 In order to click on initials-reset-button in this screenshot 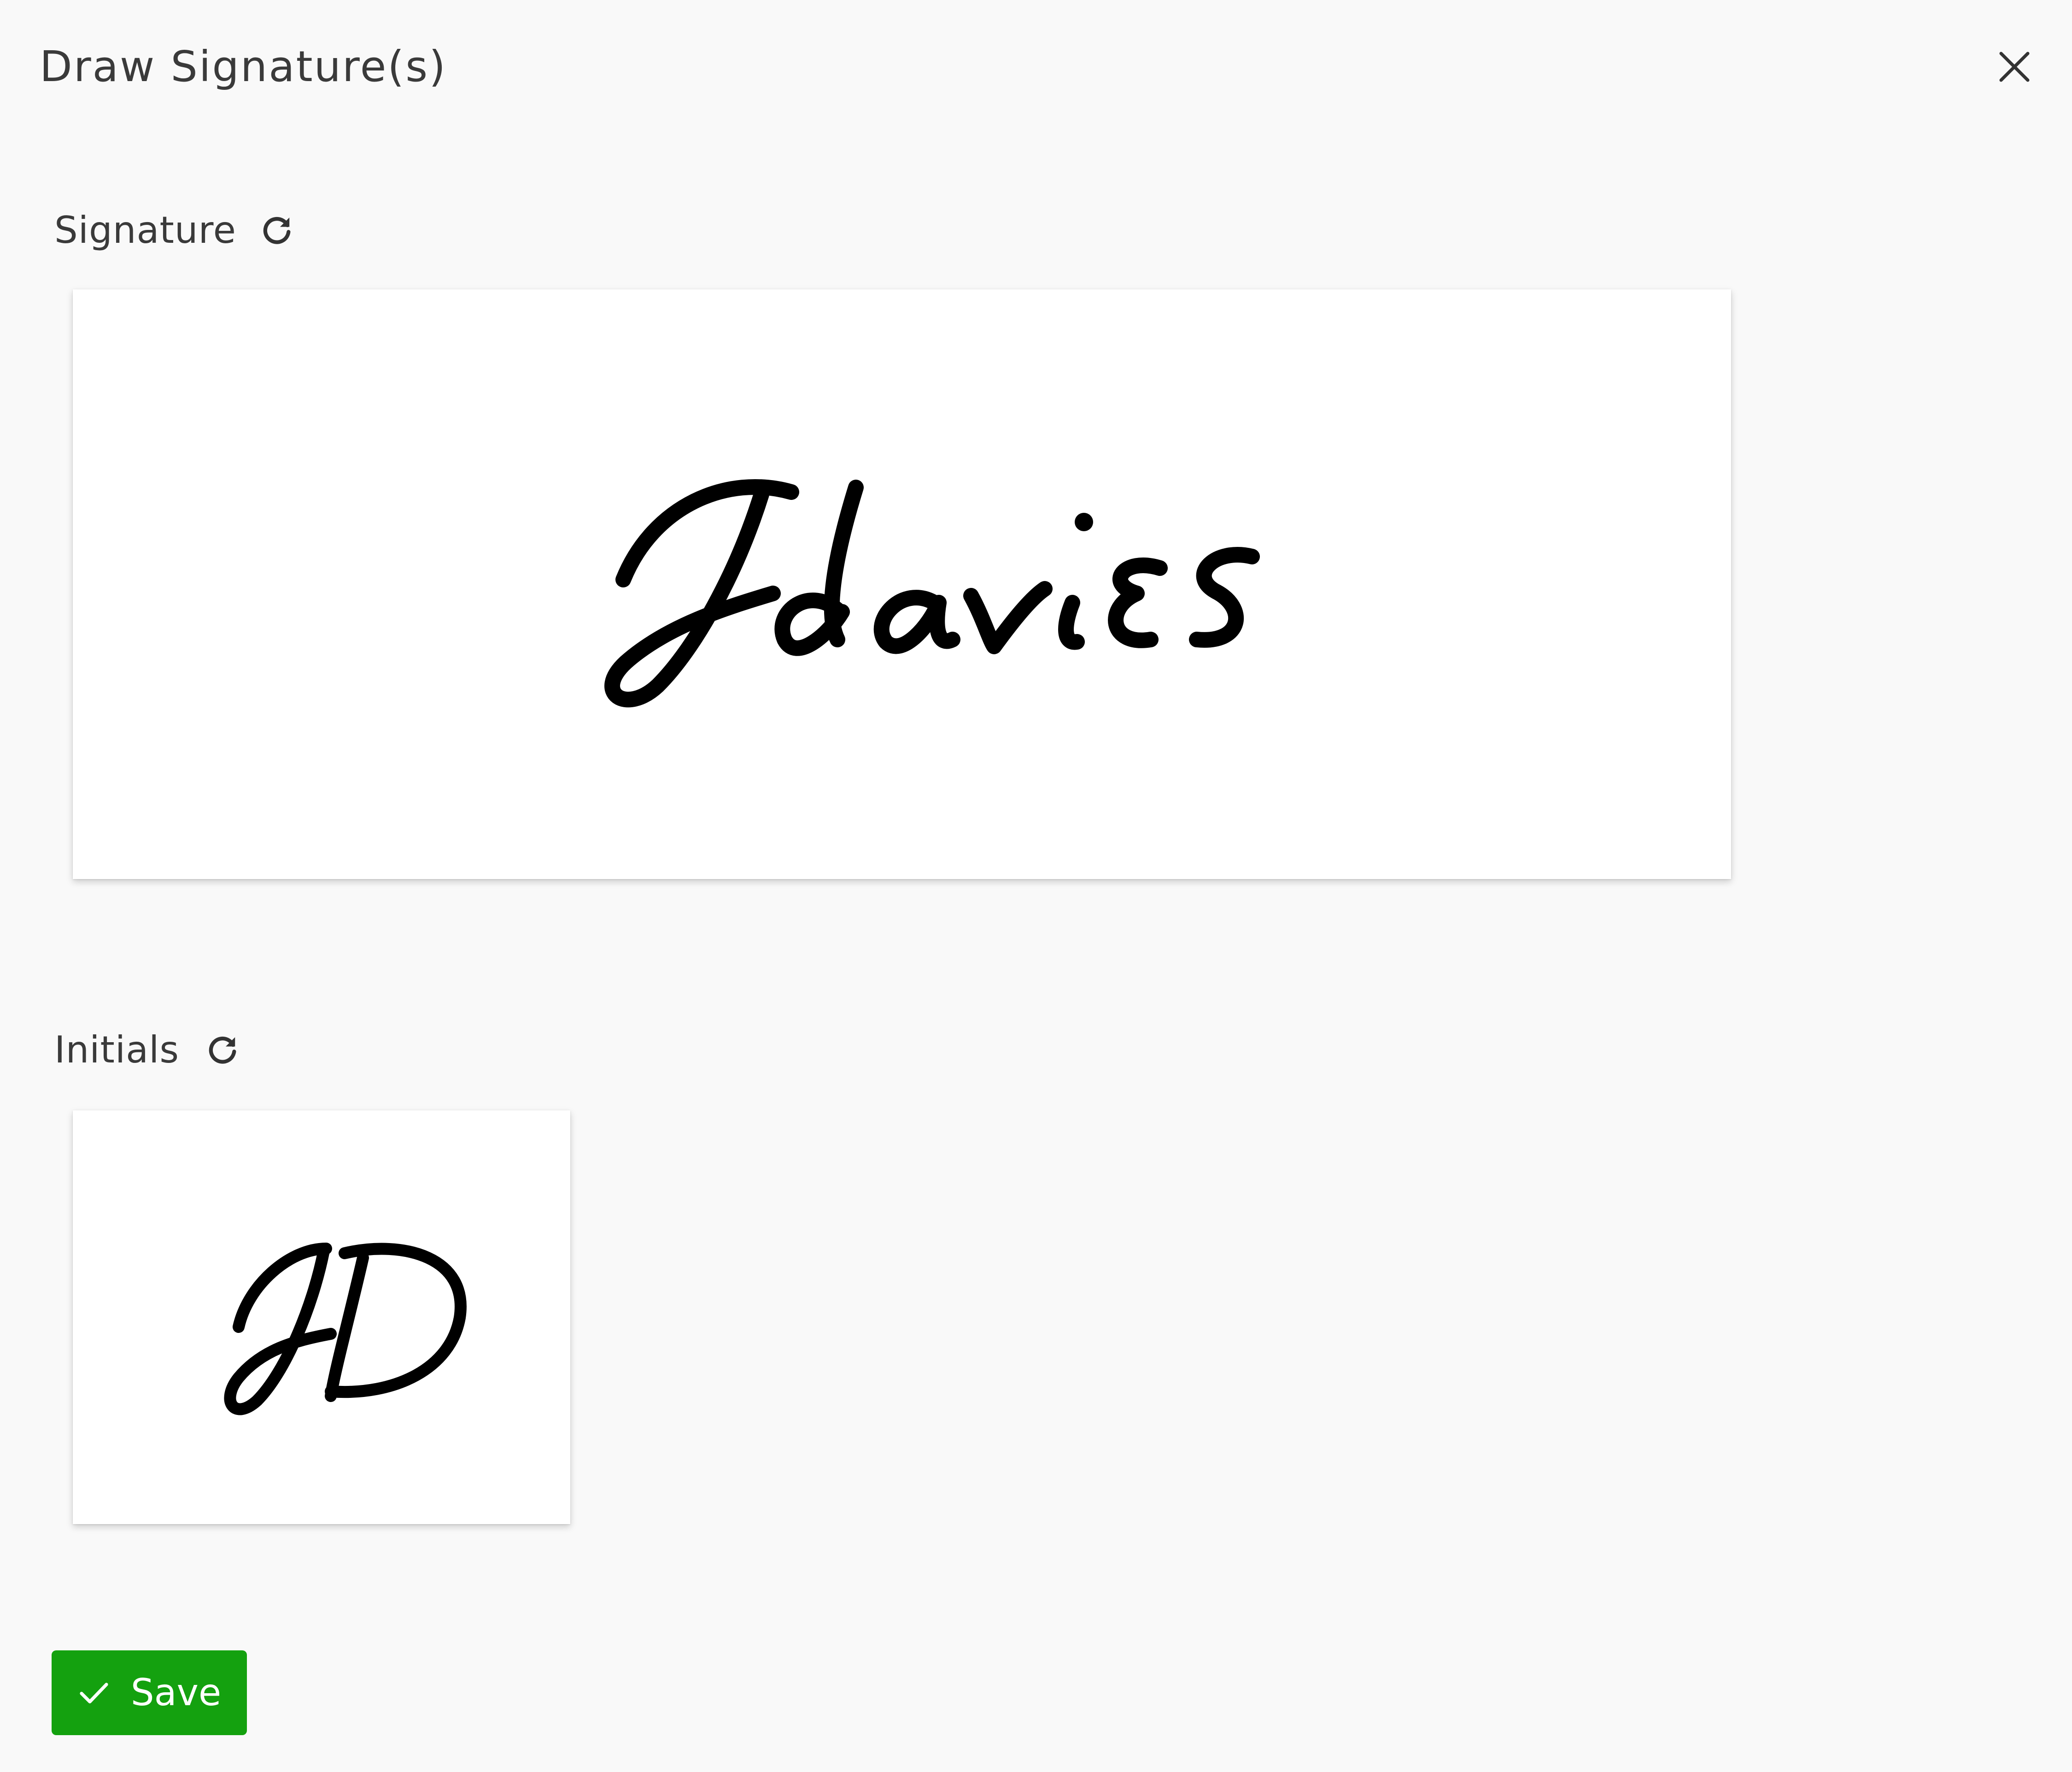, I will do `click(222, 1050)`.